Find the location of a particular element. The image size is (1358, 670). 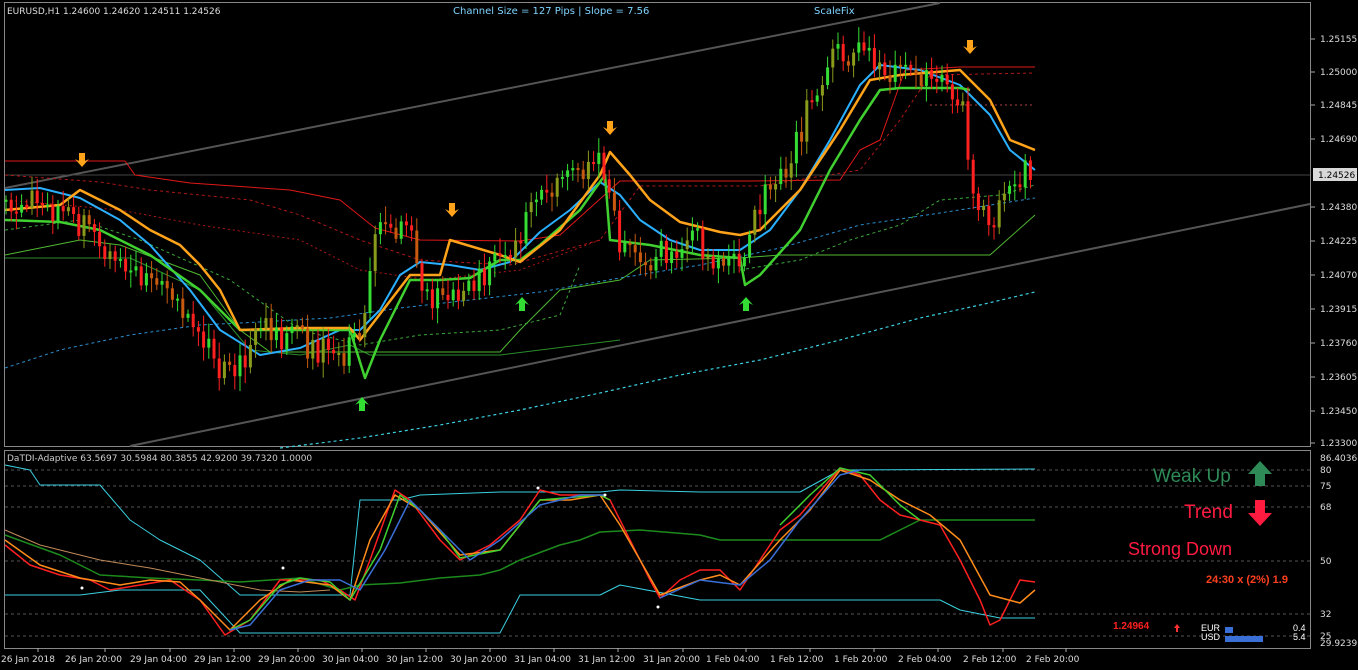

price-tick-label: 1.23450 is located at coordinates (1338, 412).